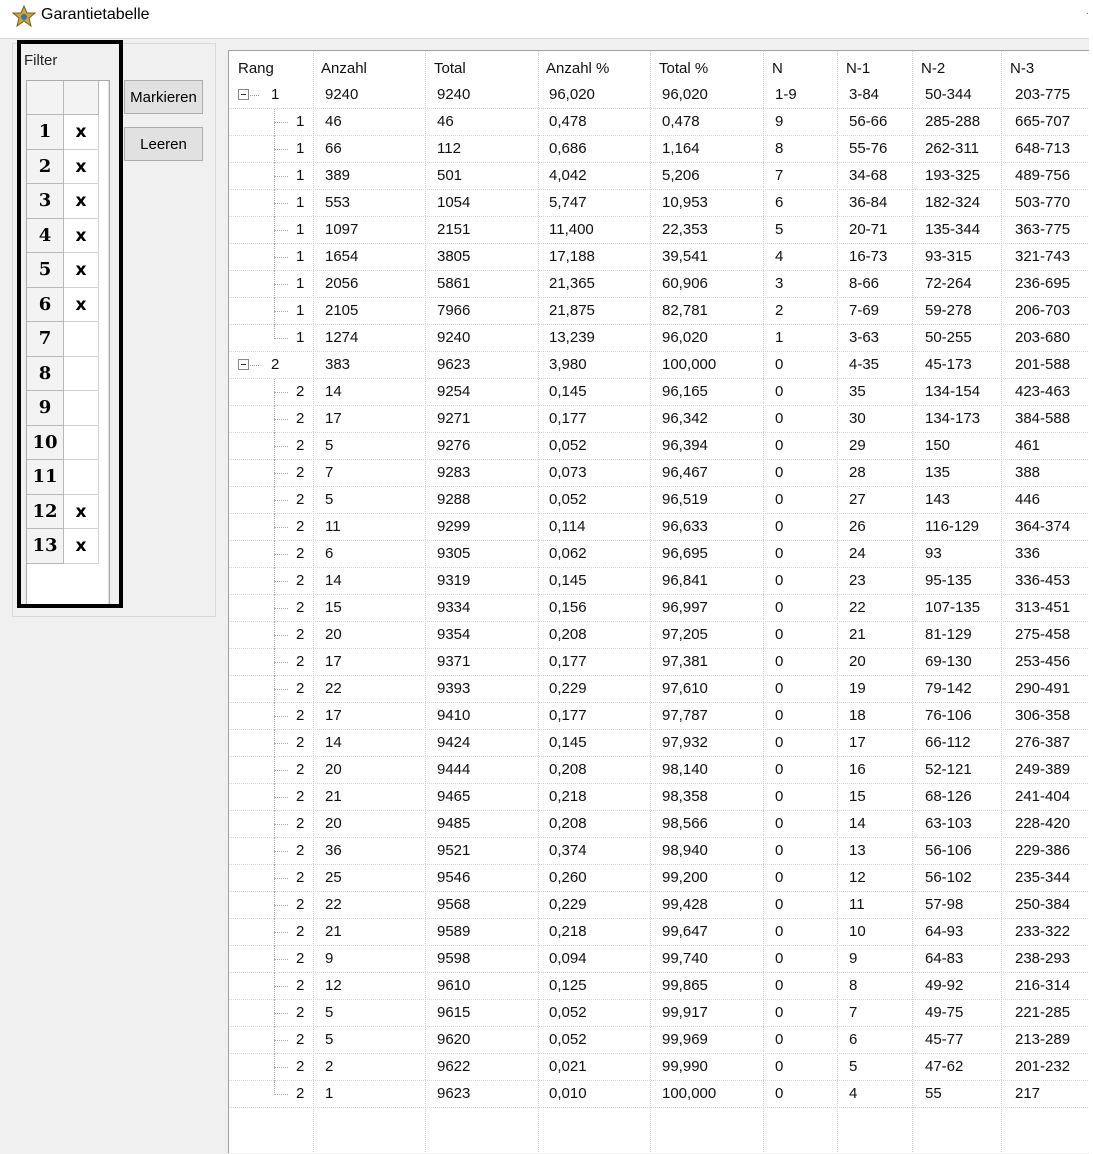  What do you see at coordinates (659, 176) in the screenshot?
I see `table-row: 1 389 501 4,042 5,206 7 34-68 193-325 489-756` at bounding box center [659, 176].